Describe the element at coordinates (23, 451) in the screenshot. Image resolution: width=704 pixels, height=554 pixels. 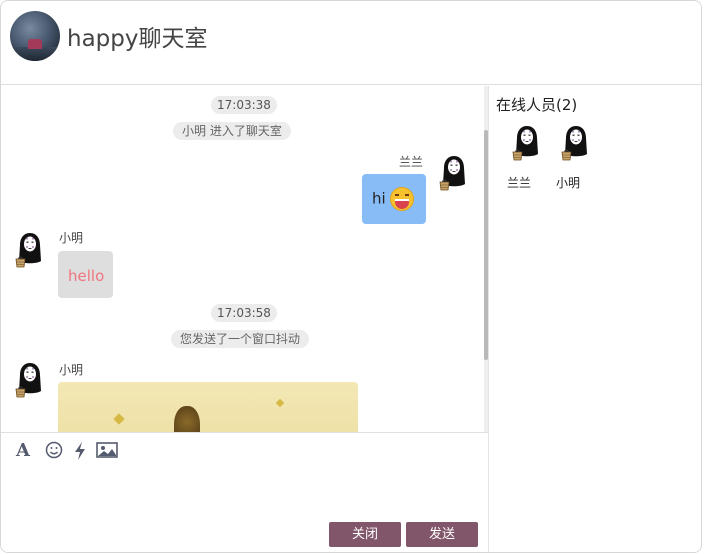
I see `font-icon: A` at that location.